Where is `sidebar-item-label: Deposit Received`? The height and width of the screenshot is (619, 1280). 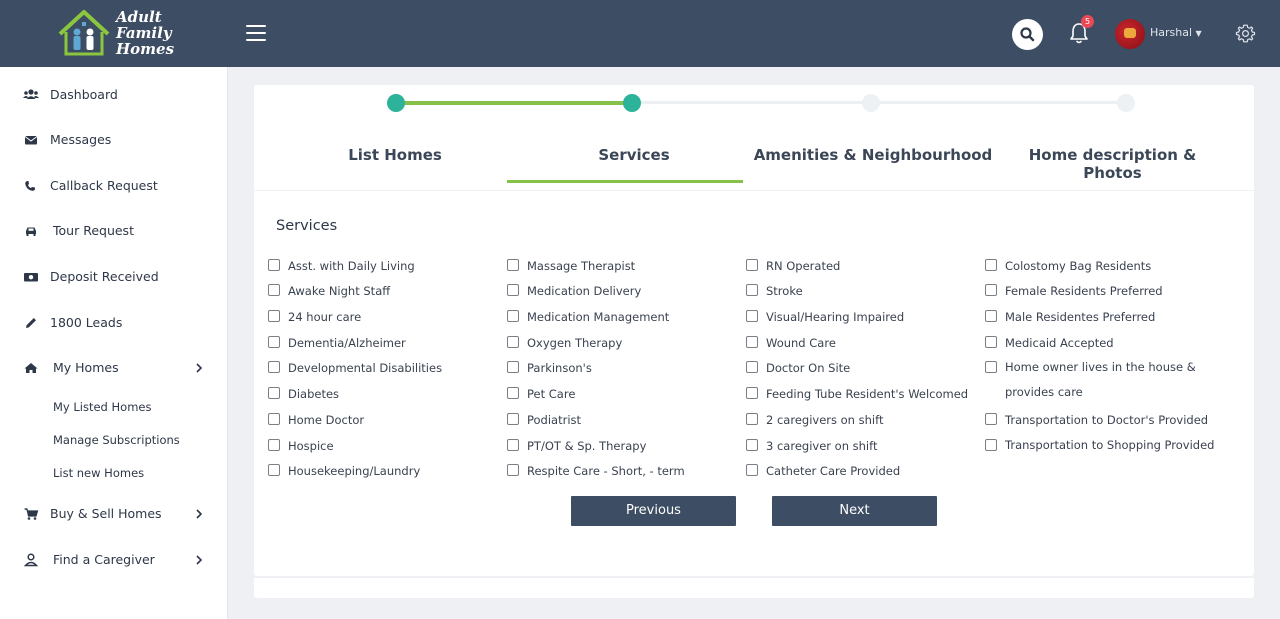
sidebar-item-label: Deposit Received is located at coordinates (104, 276).